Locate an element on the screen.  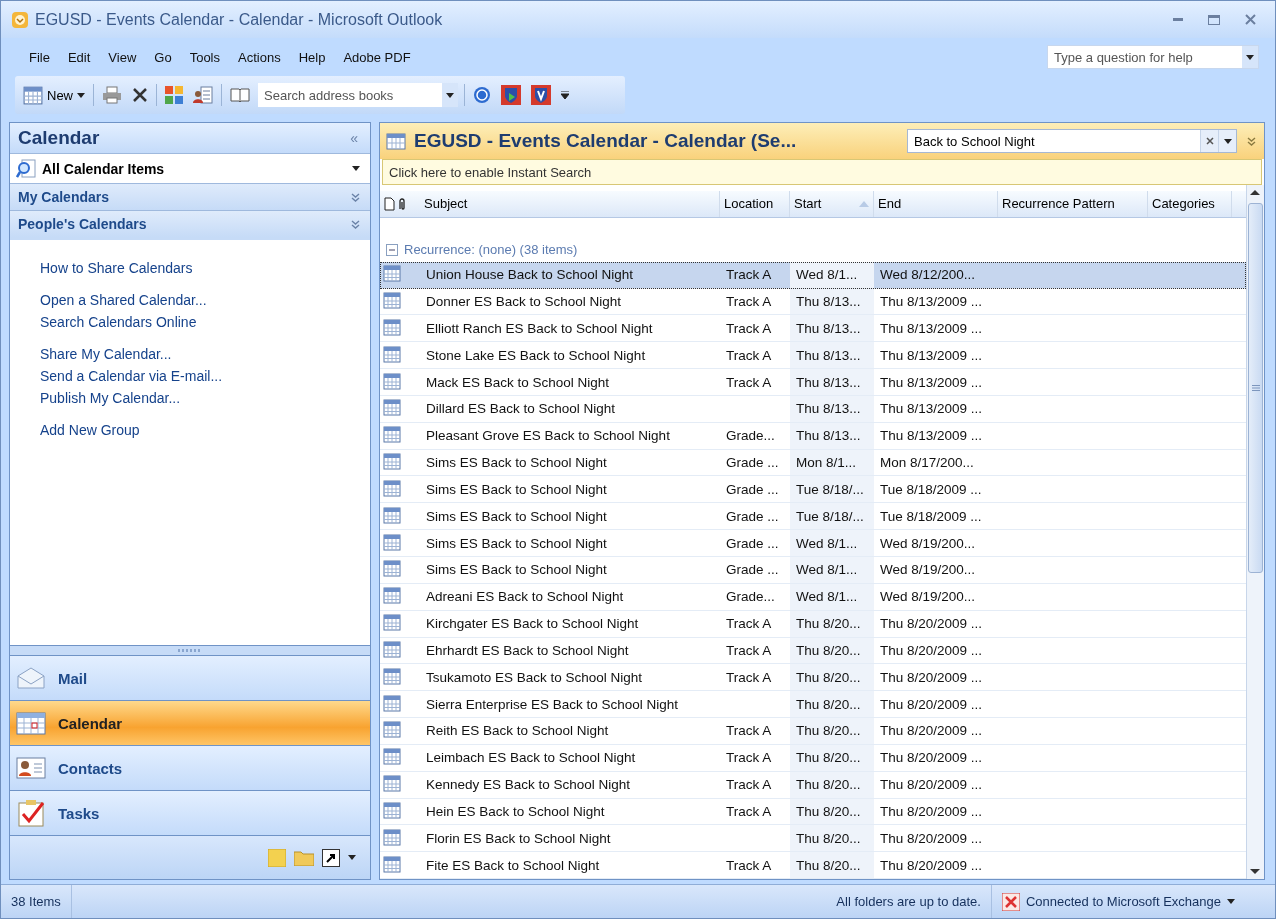
section-header: My Calendars is located at coordinates (190, 196).